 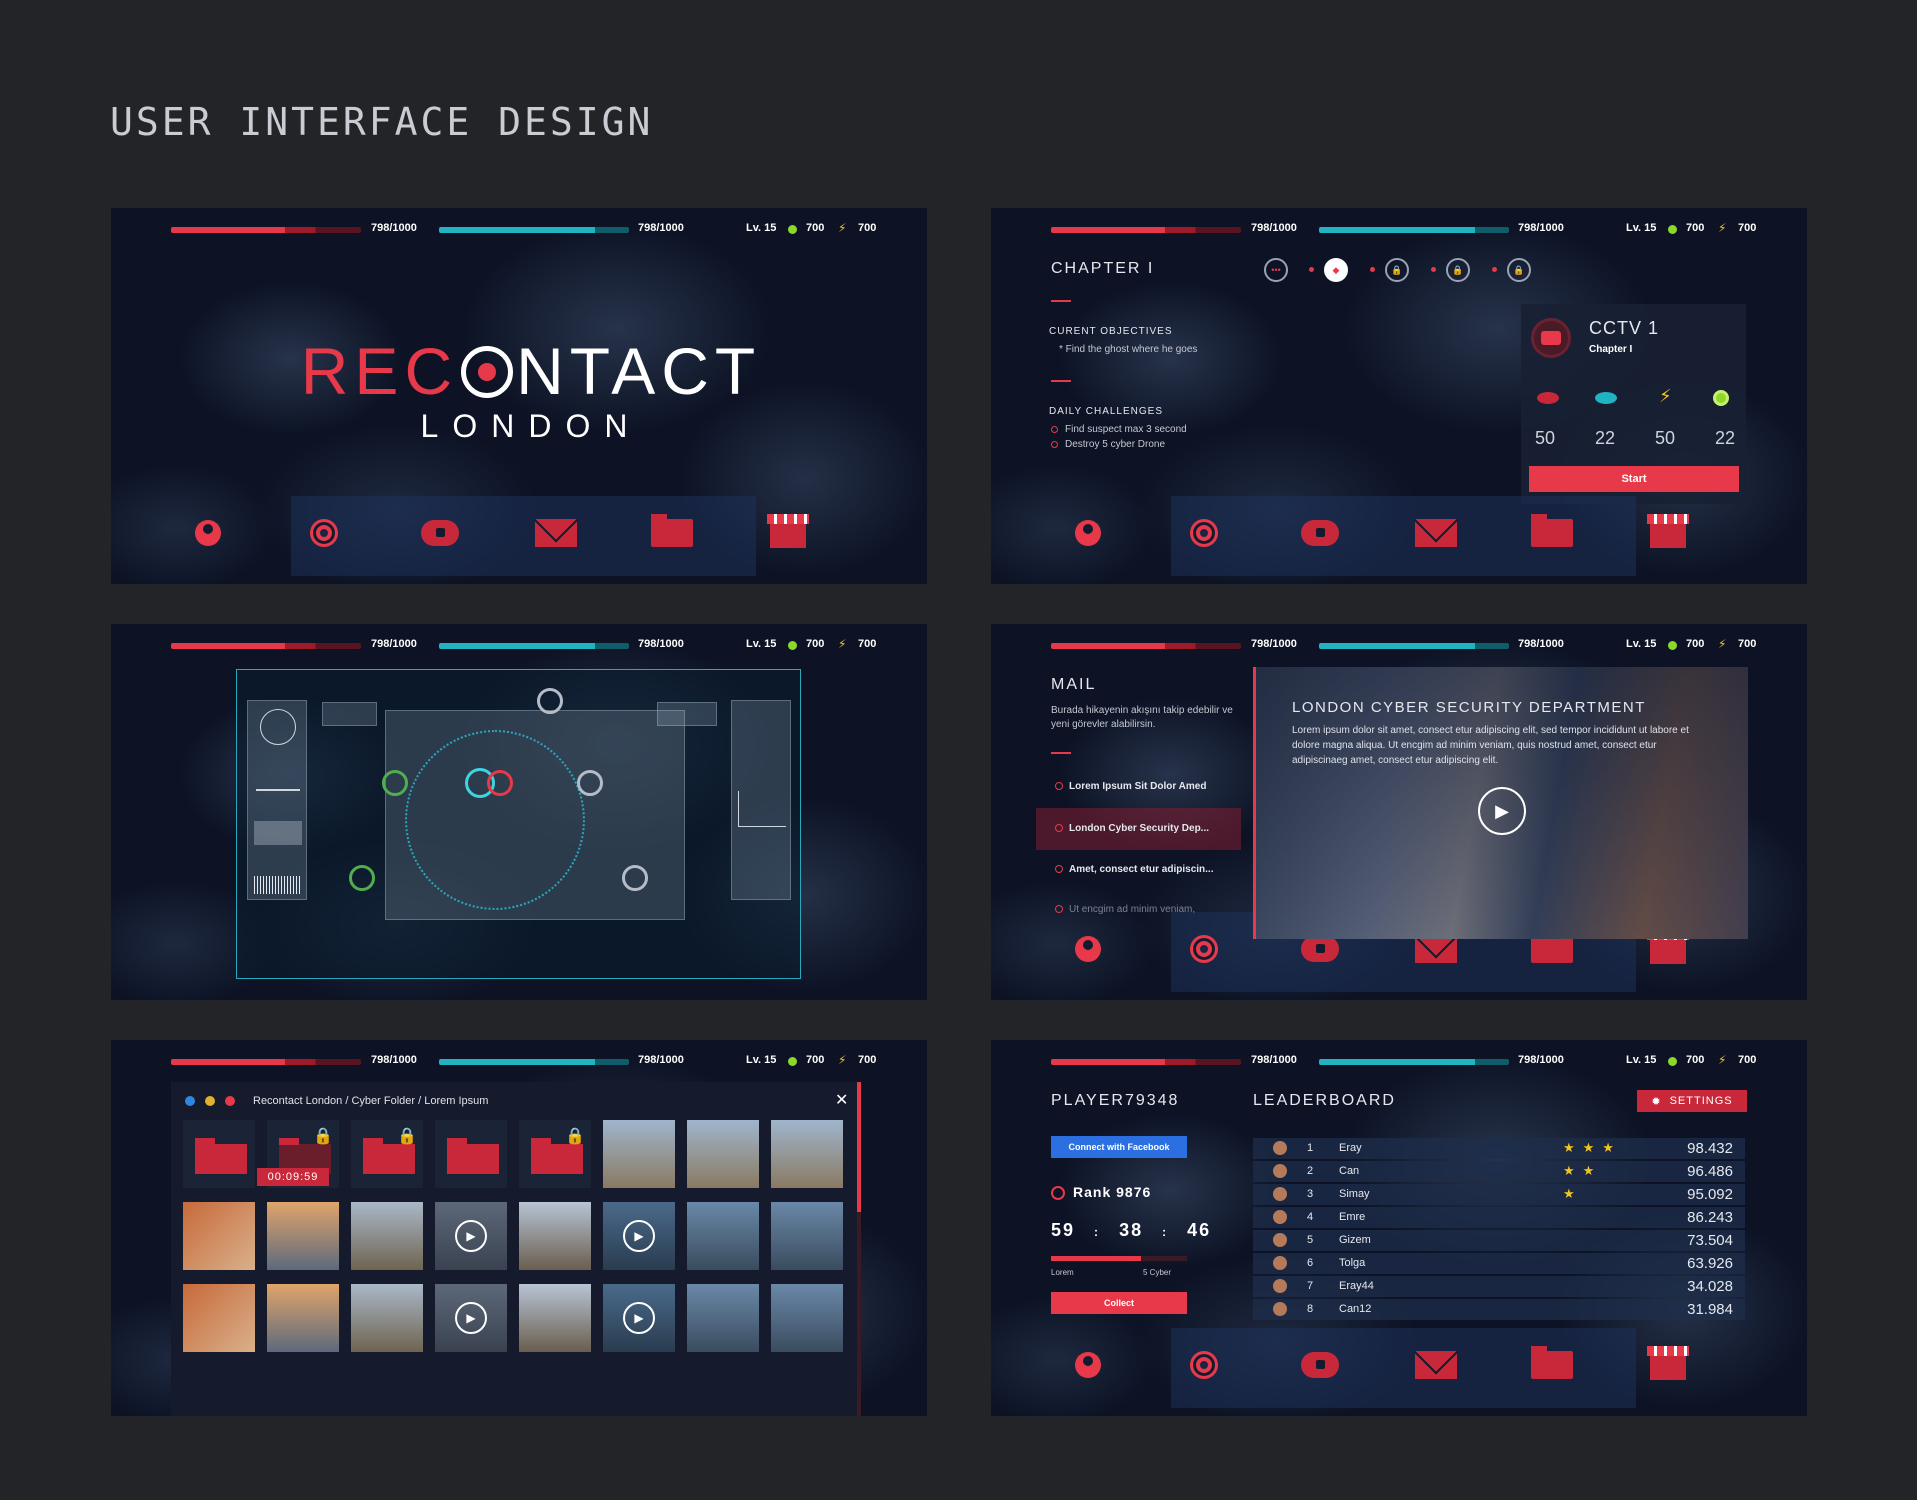 What do you see at coordinates (1054, 444) in the screenshot?
I see `bullet-icon` at bounding box center [1054, 444].